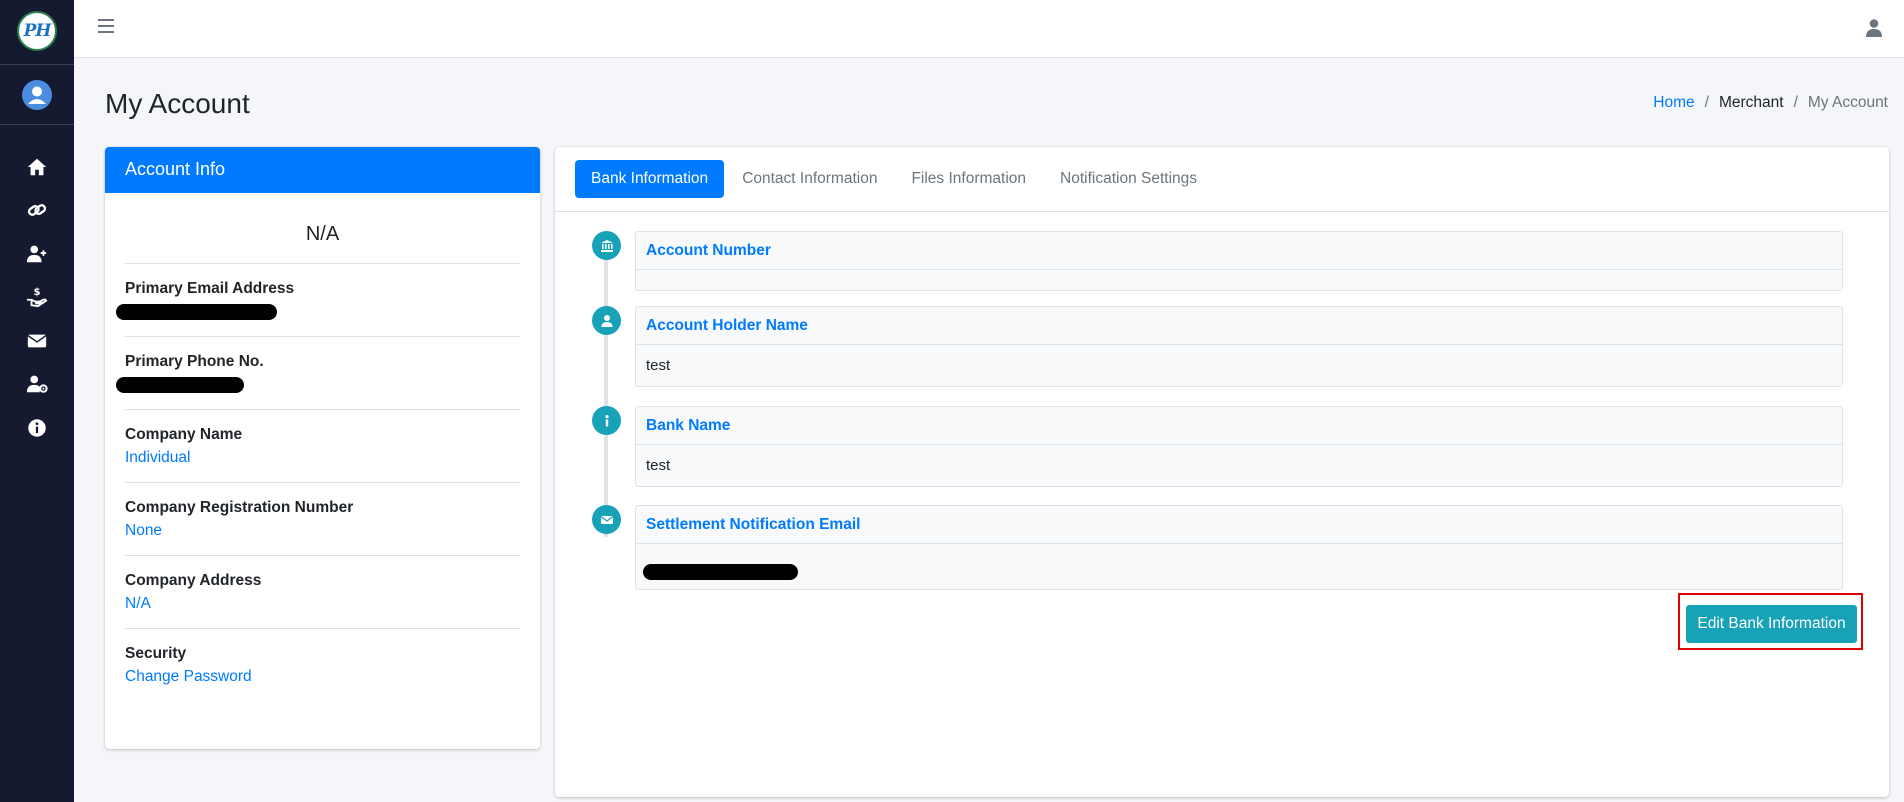  Describe the element at coordinates (1874, 28) in the screenshot. I see `user-menu-icon` at that location.